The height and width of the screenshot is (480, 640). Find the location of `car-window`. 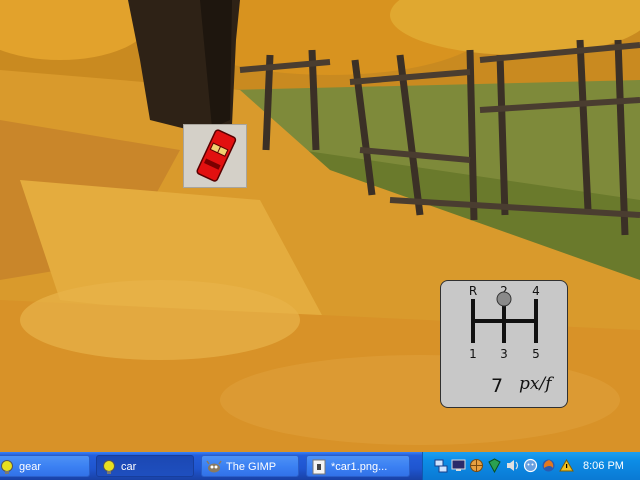

car-window is located at coordinates (215, 156).